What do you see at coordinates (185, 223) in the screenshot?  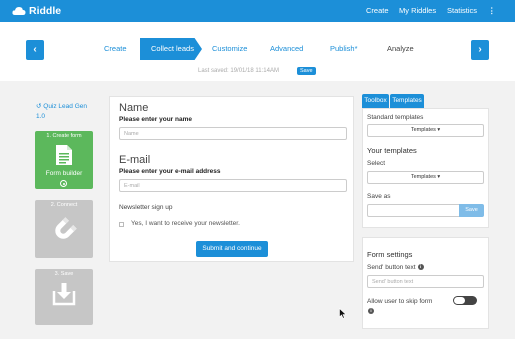 I see `newsletter-option-text: Yes, I want to receive your newsletter.` at bounding box center [185, 223].